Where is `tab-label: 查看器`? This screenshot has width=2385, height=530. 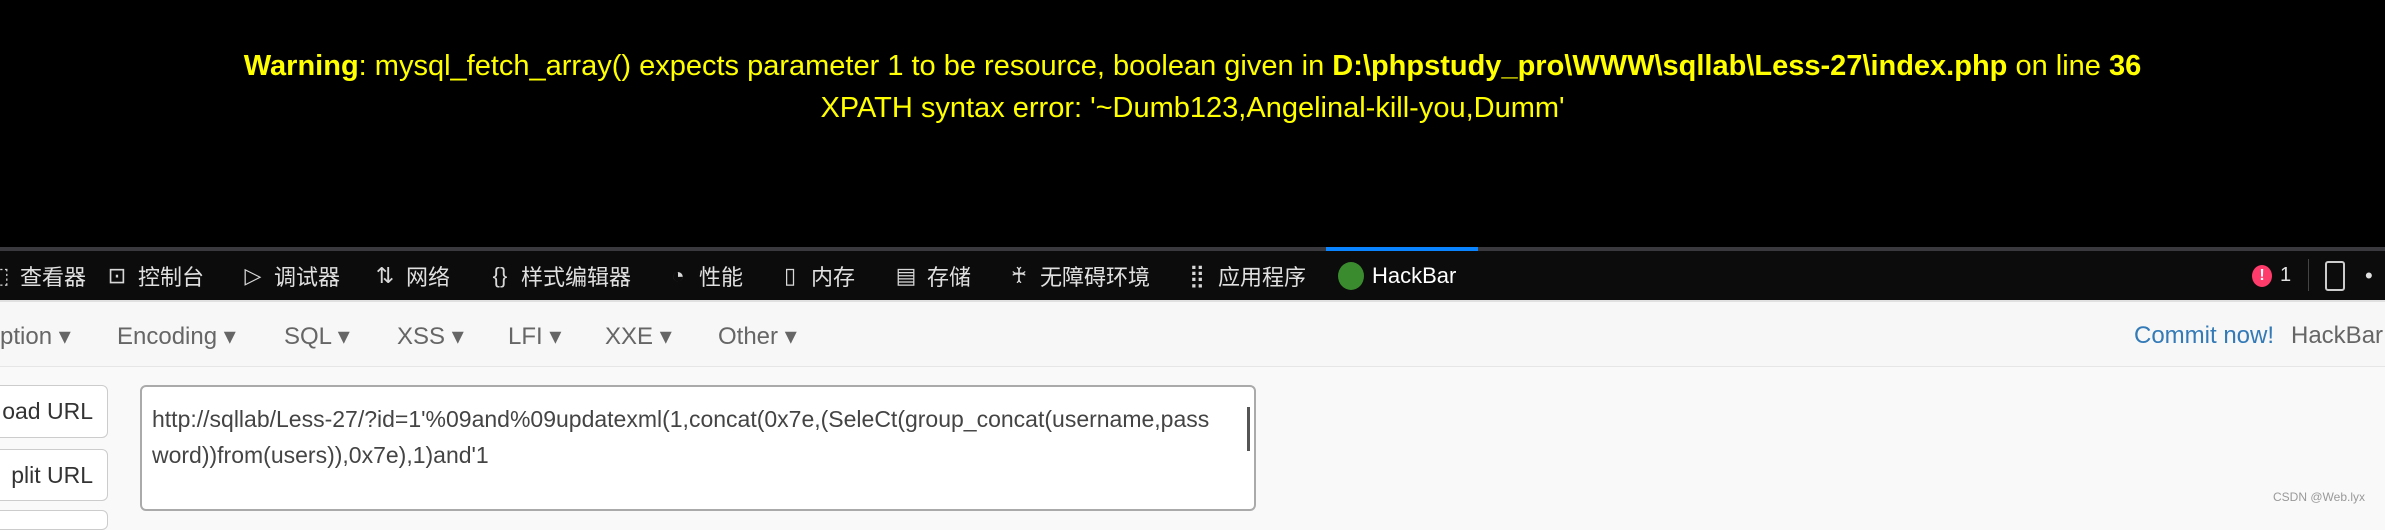
tab-label: 查看器 is located at coordinates (53, 277).